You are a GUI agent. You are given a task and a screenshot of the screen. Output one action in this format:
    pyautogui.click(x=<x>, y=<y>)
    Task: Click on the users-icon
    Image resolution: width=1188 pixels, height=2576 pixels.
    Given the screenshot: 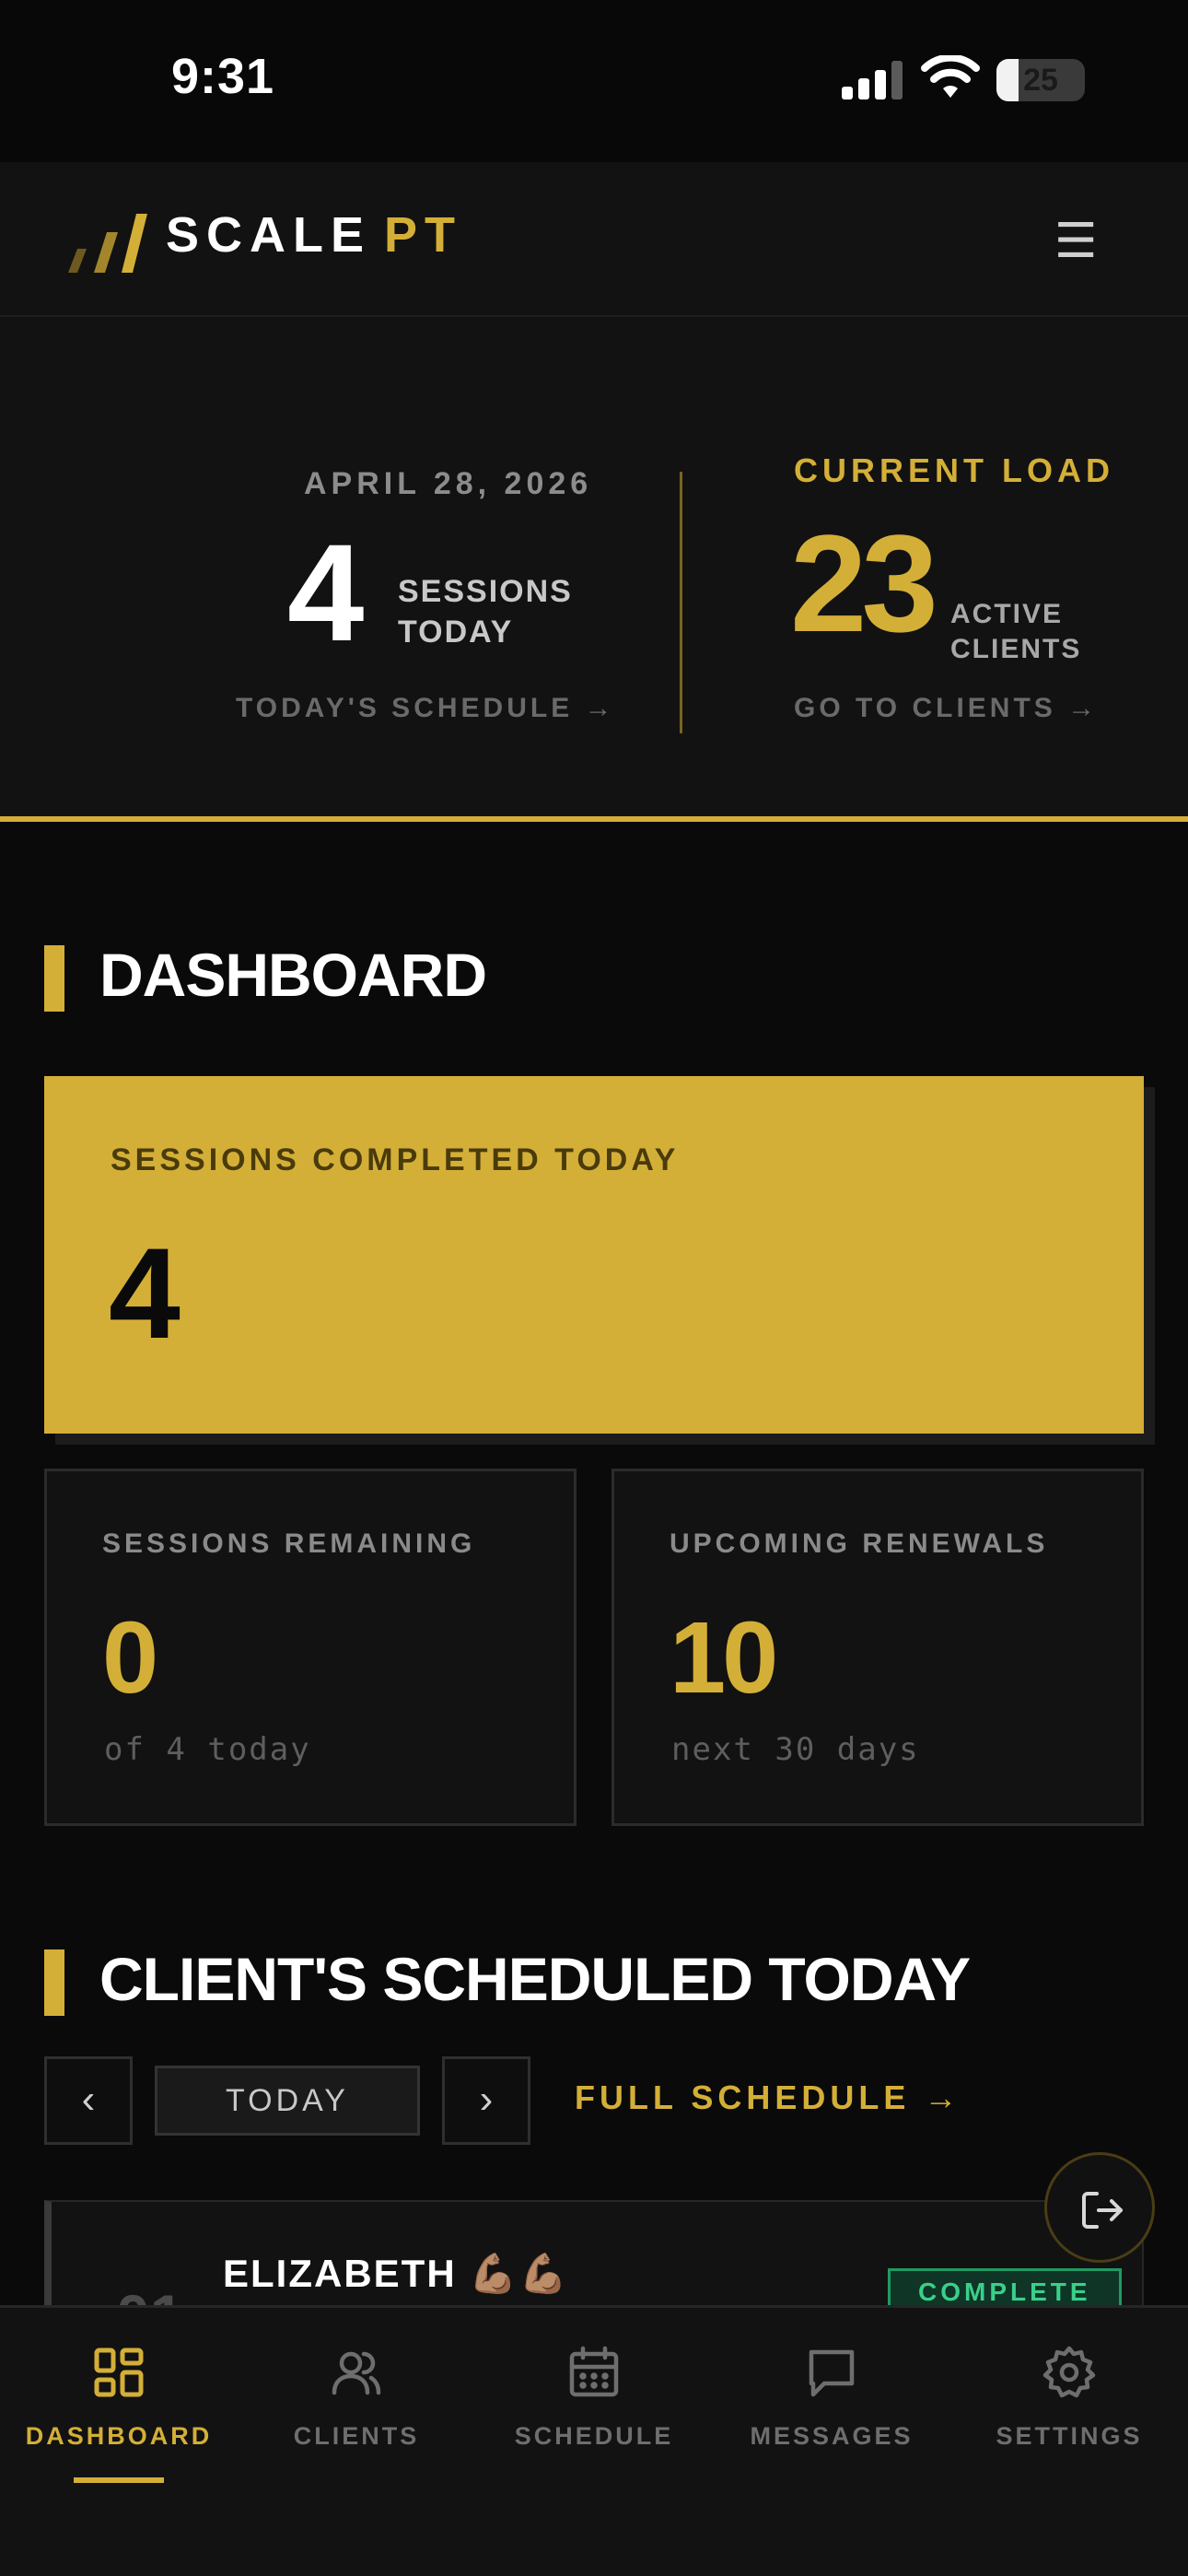 What is the action you would take?
    pyautogui.click(x=356, y=2373)
    